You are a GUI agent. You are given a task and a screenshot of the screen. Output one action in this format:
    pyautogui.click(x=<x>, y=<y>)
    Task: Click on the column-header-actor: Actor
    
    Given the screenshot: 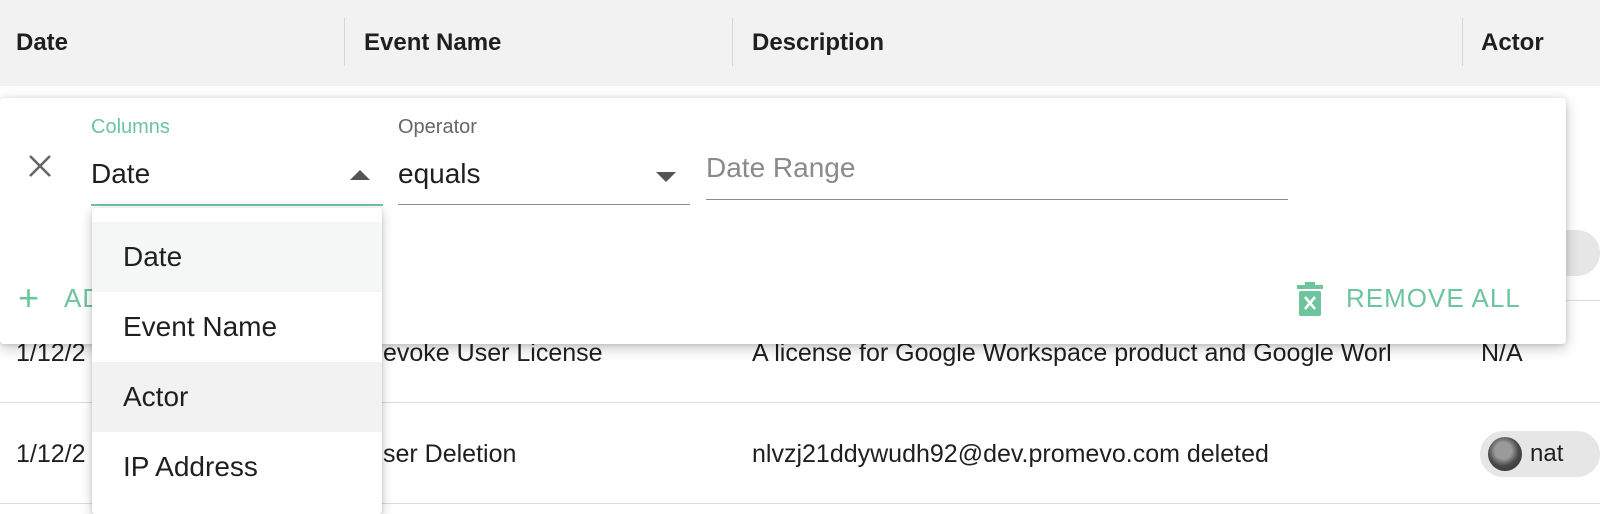 What is the action you would take?
    pyautogui.click(x=1512, y=43)
    